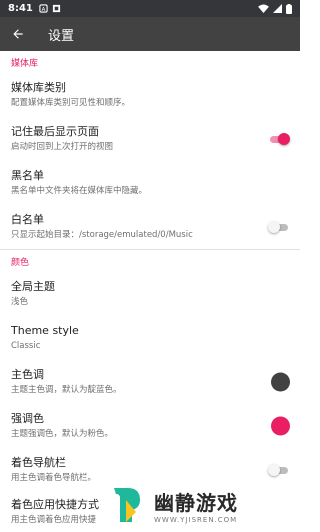  Describe the element at coordinates (150, 183) in the screenshot. I see `pref-blacklist: 黑名单 黑名单中文件夹将在媒体库中隐藏。` at that location.